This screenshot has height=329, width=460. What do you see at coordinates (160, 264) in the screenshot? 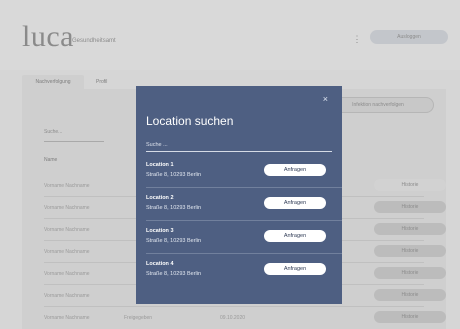
I see `location-name: Location 4` at bounding box center [160, 264].